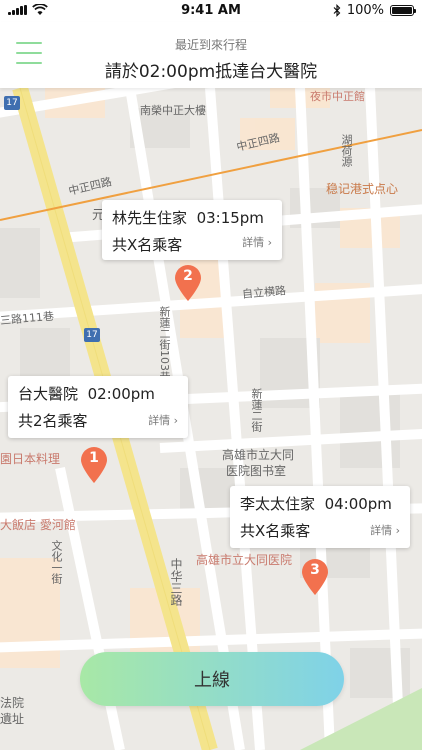 The height and width of the screenshot is (750, 422). I want to click on map-label: 新蓮二街103巷, so click(164, 344).